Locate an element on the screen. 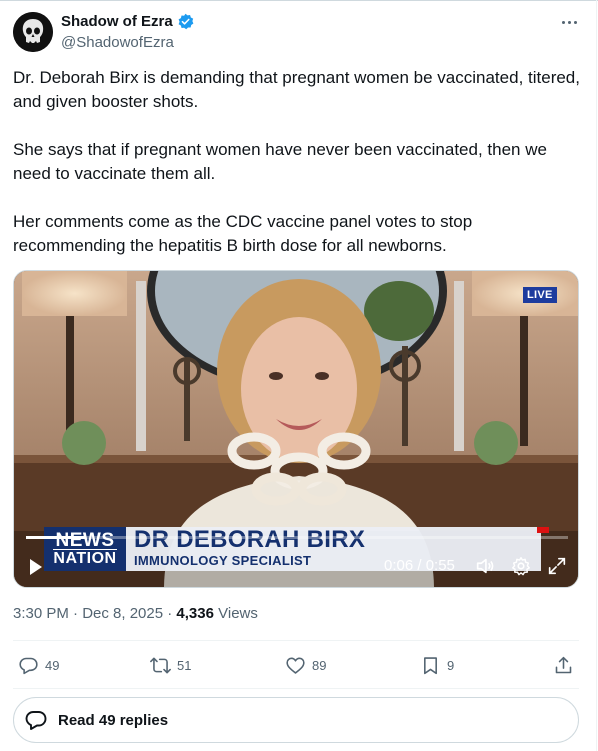 The width and height of the screenshot is (598, 751). views-label: Views is located at coordinates (235, 613).